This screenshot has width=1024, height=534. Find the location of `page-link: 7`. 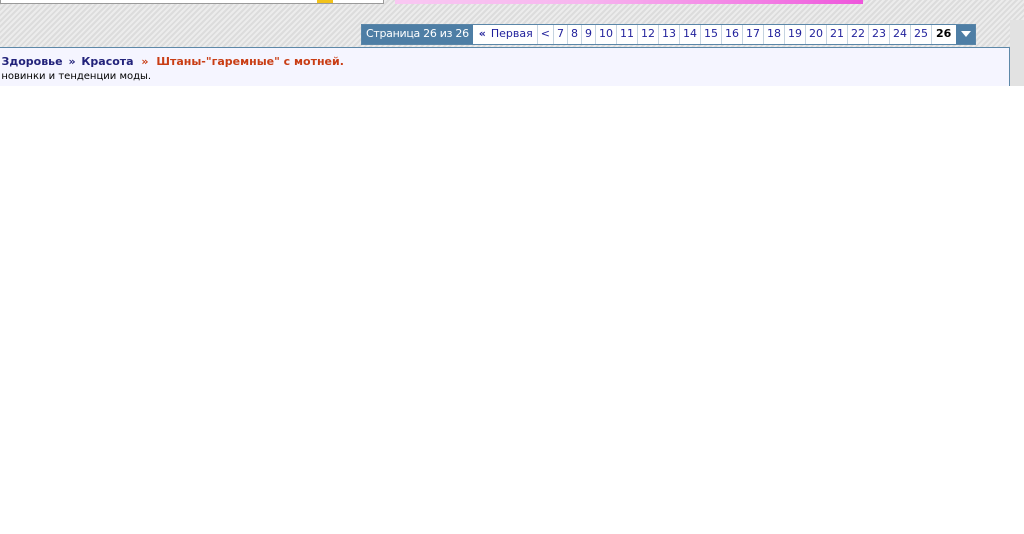

page-link: 7 is located at coordinates (559, 34).